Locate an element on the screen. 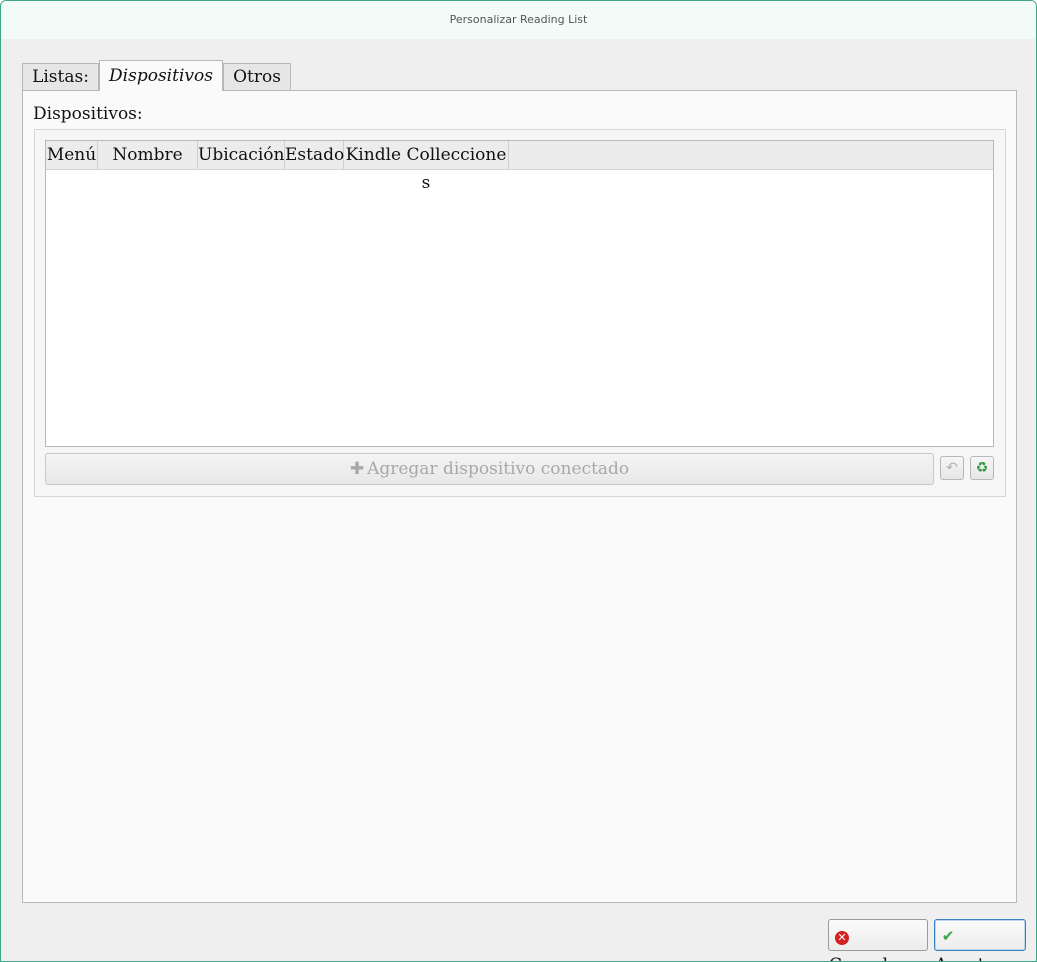  cancel-icon: ✕ is located at coordinates (842, 938).